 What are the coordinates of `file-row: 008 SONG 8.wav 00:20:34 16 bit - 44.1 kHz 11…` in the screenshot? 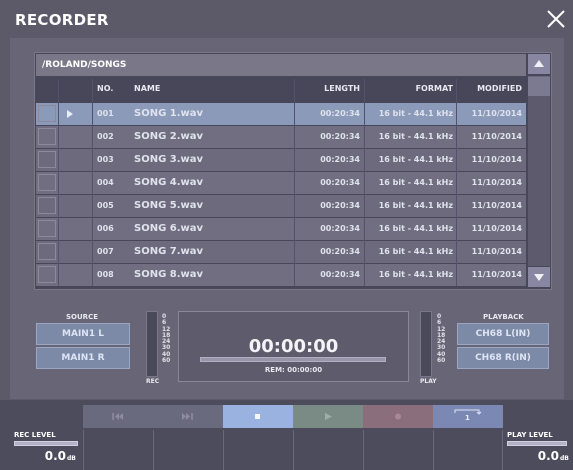 It's located at (281, 275).